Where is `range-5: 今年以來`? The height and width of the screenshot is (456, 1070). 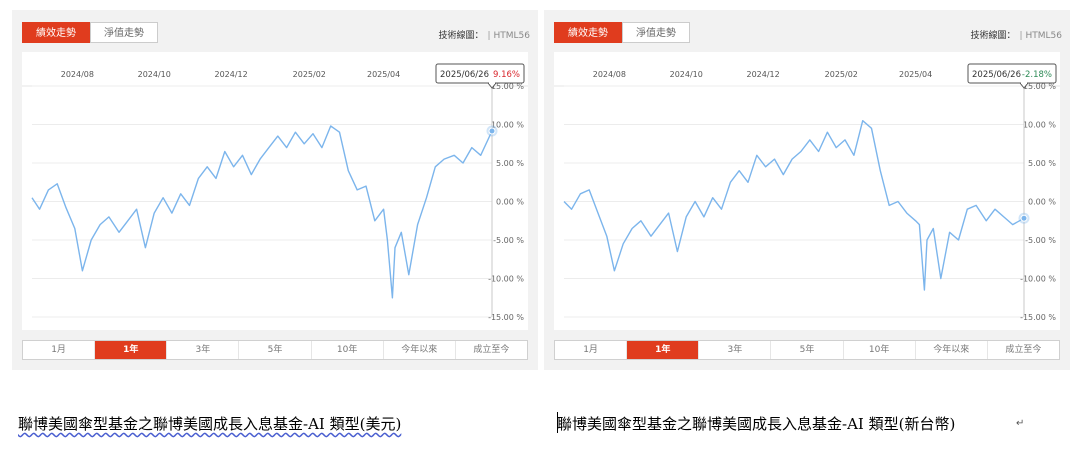
range-5: 今年以來 is located at coordinates (952, 350).